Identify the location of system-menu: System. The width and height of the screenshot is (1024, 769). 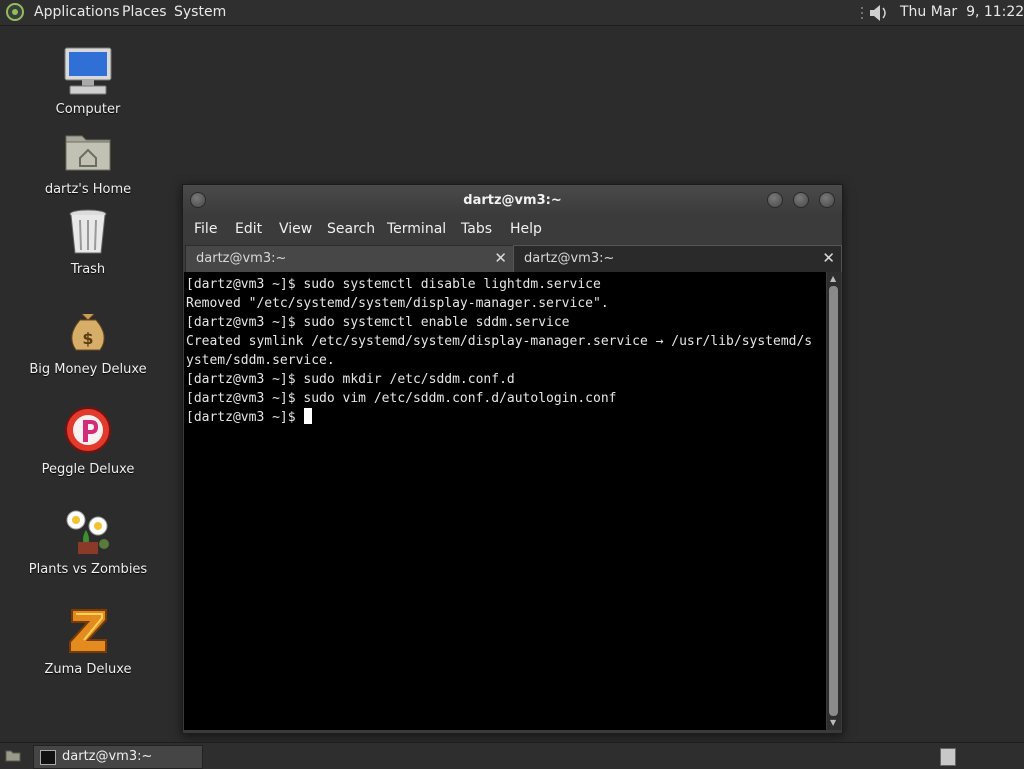
(200, 12).